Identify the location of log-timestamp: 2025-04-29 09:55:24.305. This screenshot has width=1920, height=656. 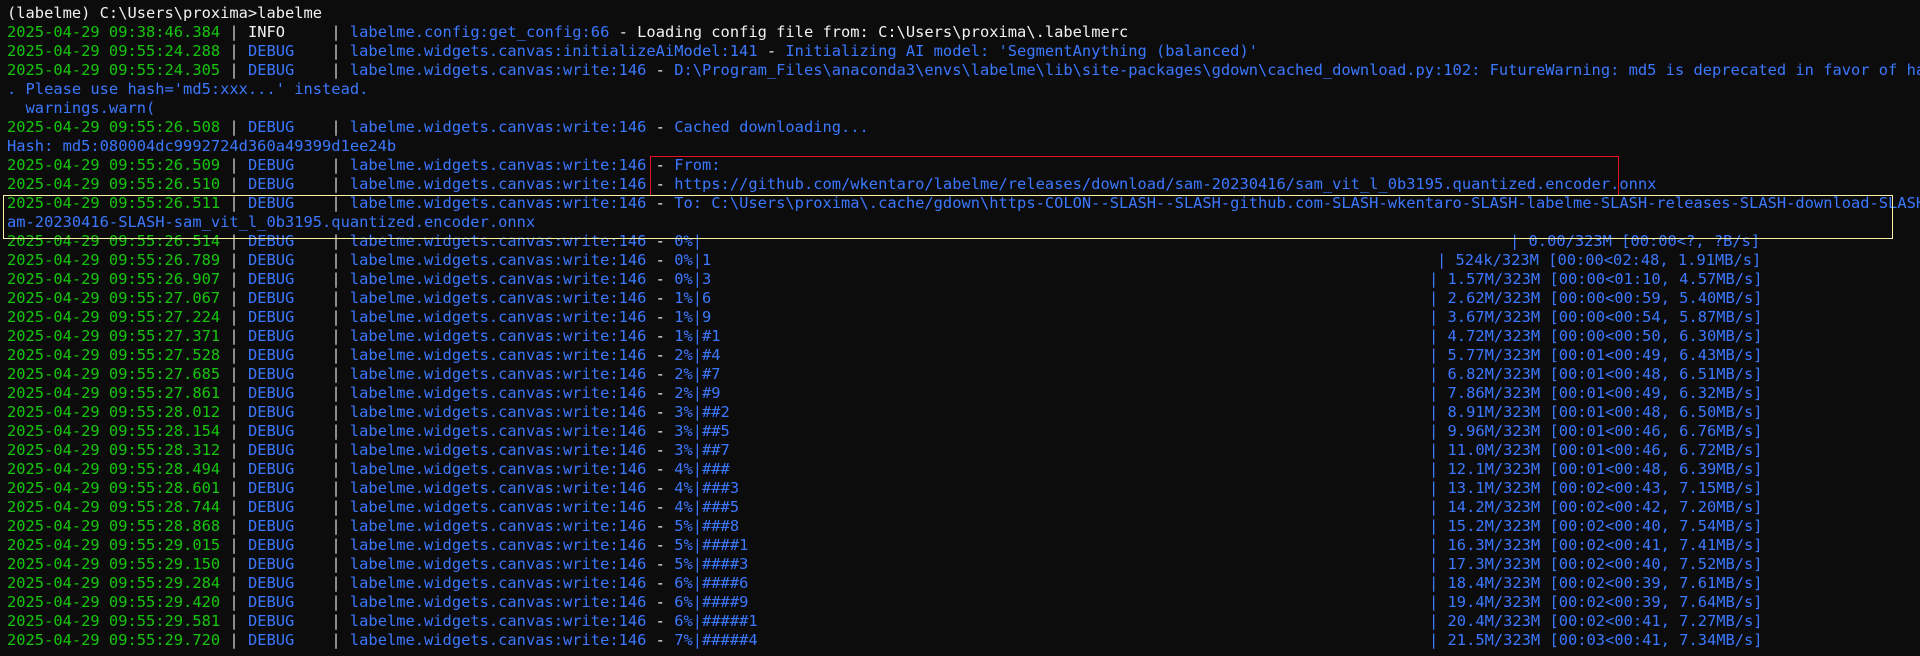
(114, 70).